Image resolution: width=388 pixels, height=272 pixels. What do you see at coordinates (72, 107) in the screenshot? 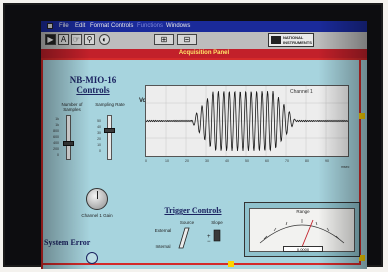
I see `samples-label: Number of Samples` at bounding box center [72, 107].